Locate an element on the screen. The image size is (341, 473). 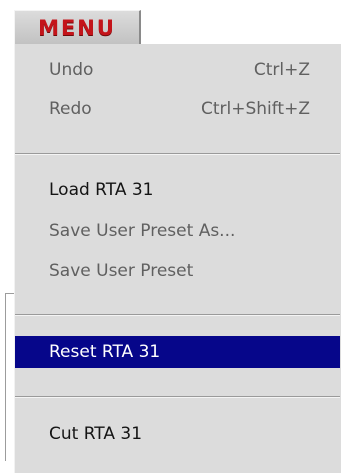
menu-item-cut-rta-label: Cut RTA 31 is located at coordinates (96, 434).